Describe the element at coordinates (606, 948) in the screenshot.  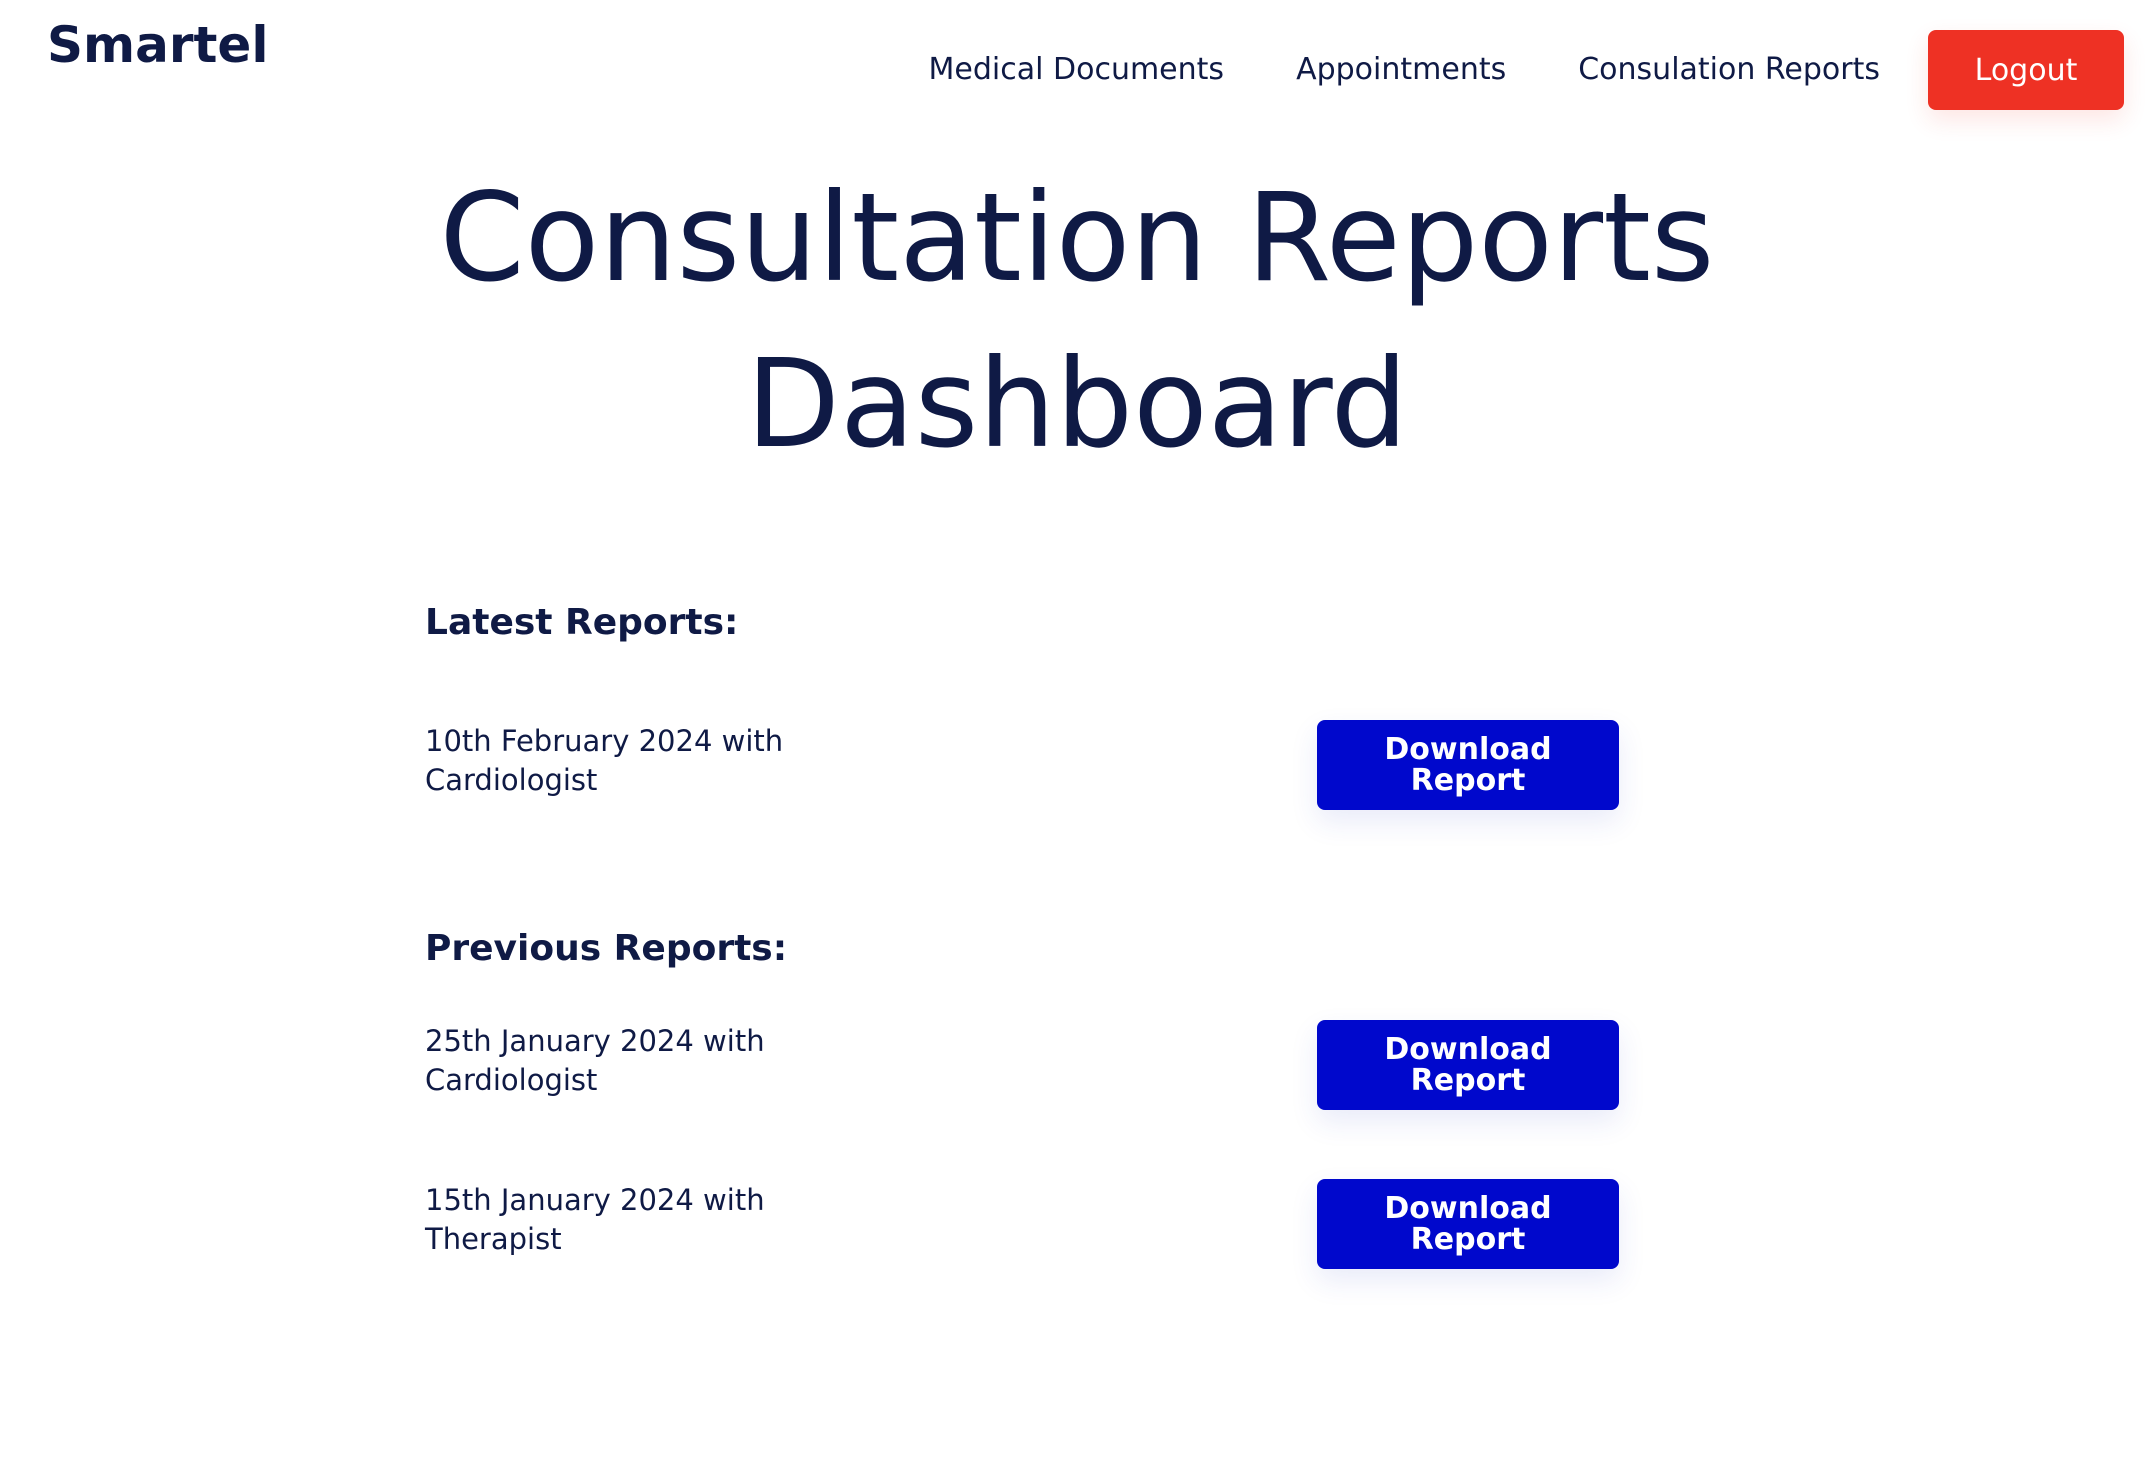
I see `previous-reports-heading: Previous Reports:` at that location.